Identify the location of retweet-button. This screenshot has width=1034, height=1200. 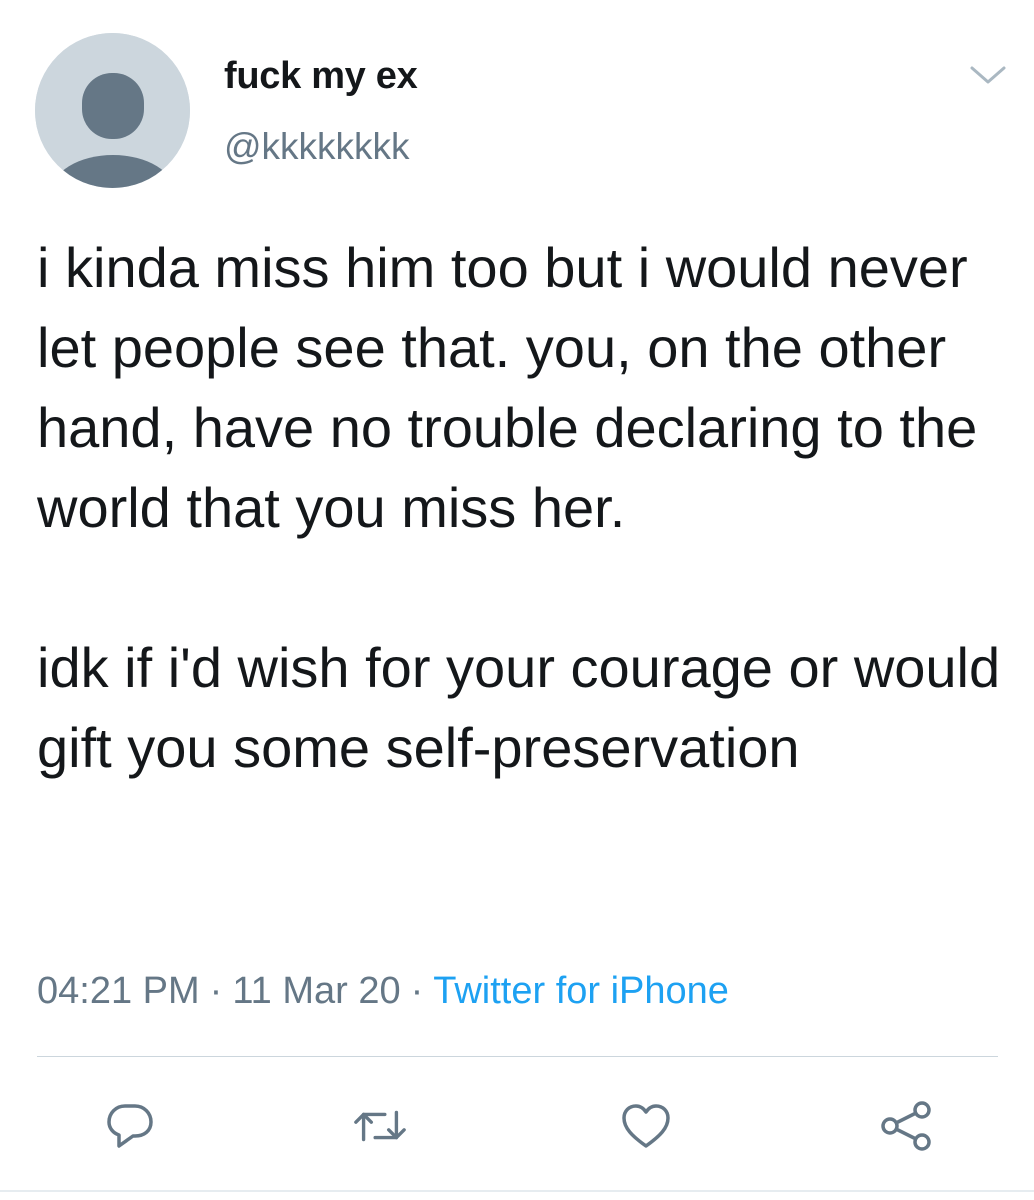
(380, 1126).